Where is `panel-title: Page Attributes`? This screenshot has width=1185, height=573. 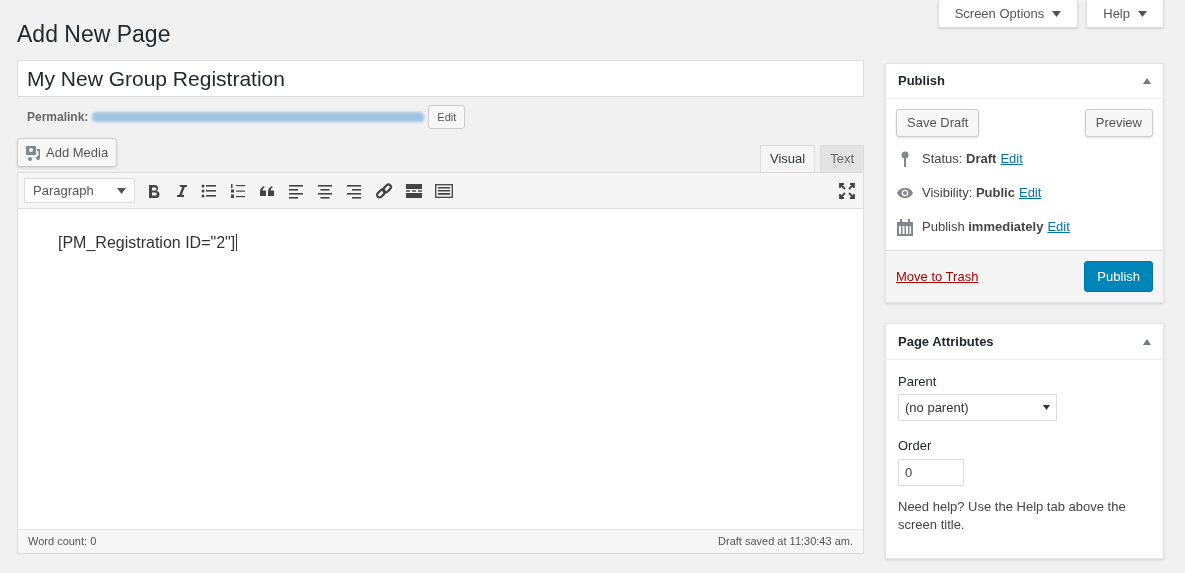 panel-title: Page Attributes is located at coordinates (946, 341).